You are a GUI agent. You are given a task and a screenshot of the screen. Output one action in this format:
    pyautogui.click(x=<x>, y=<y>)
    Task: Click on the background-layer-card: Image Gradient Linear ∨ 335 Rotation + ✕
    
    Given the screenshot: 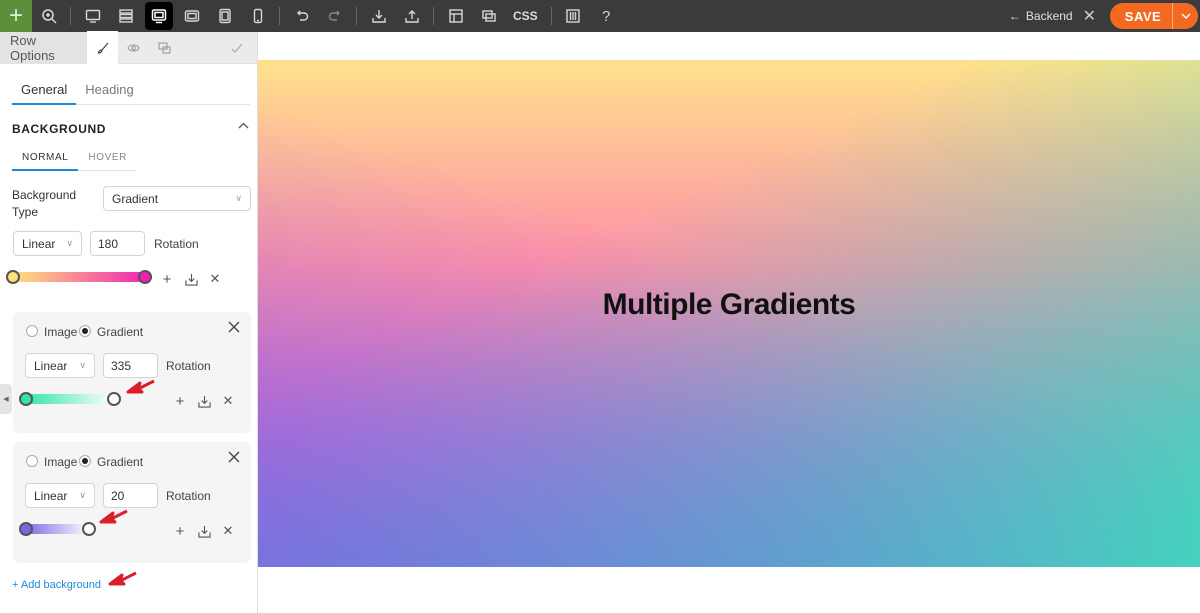 What is the action you would take?
    pyautogui.click(x=132, y=372)
    